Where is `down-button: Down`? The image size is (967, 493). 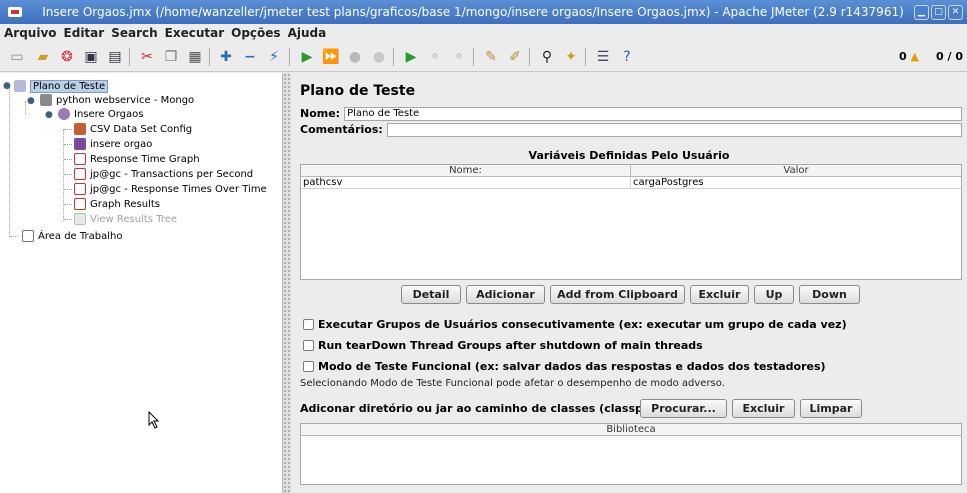
down-button: Down is located at coordinates (829, 294).